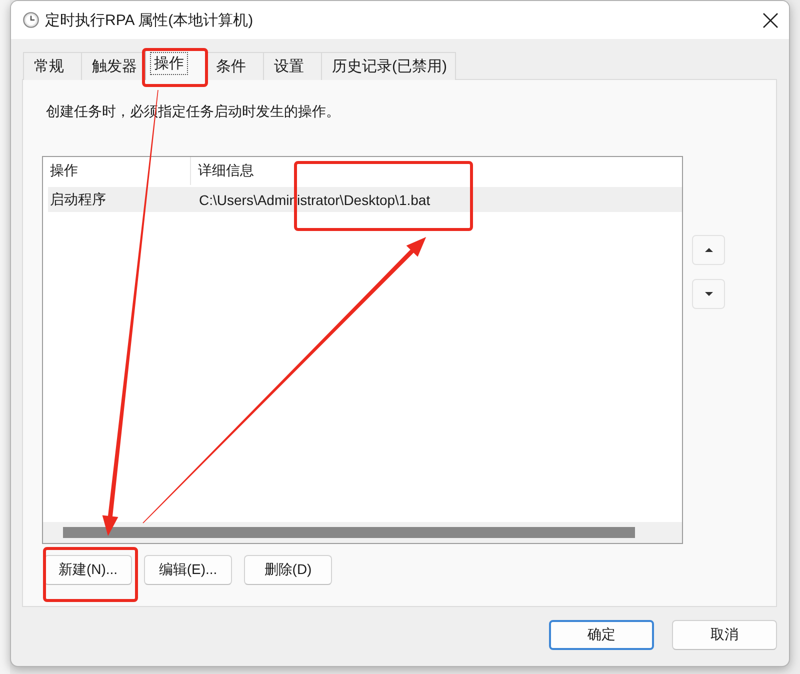  I want to click on dialog-button: 取消, so click(724, 635).